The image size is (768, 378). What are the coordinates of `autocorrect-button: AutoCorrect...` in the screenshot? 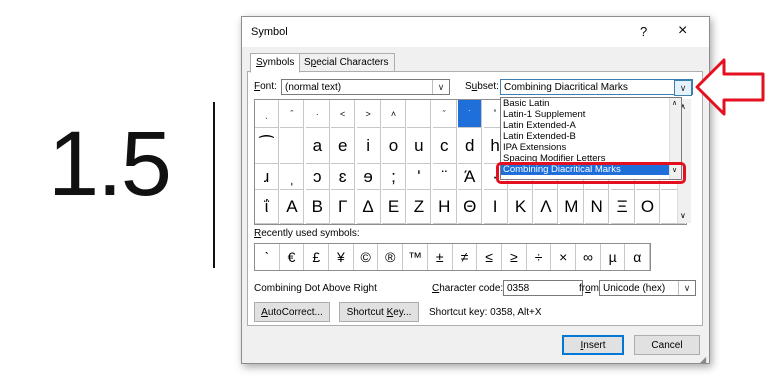 It's located at (292, 312).